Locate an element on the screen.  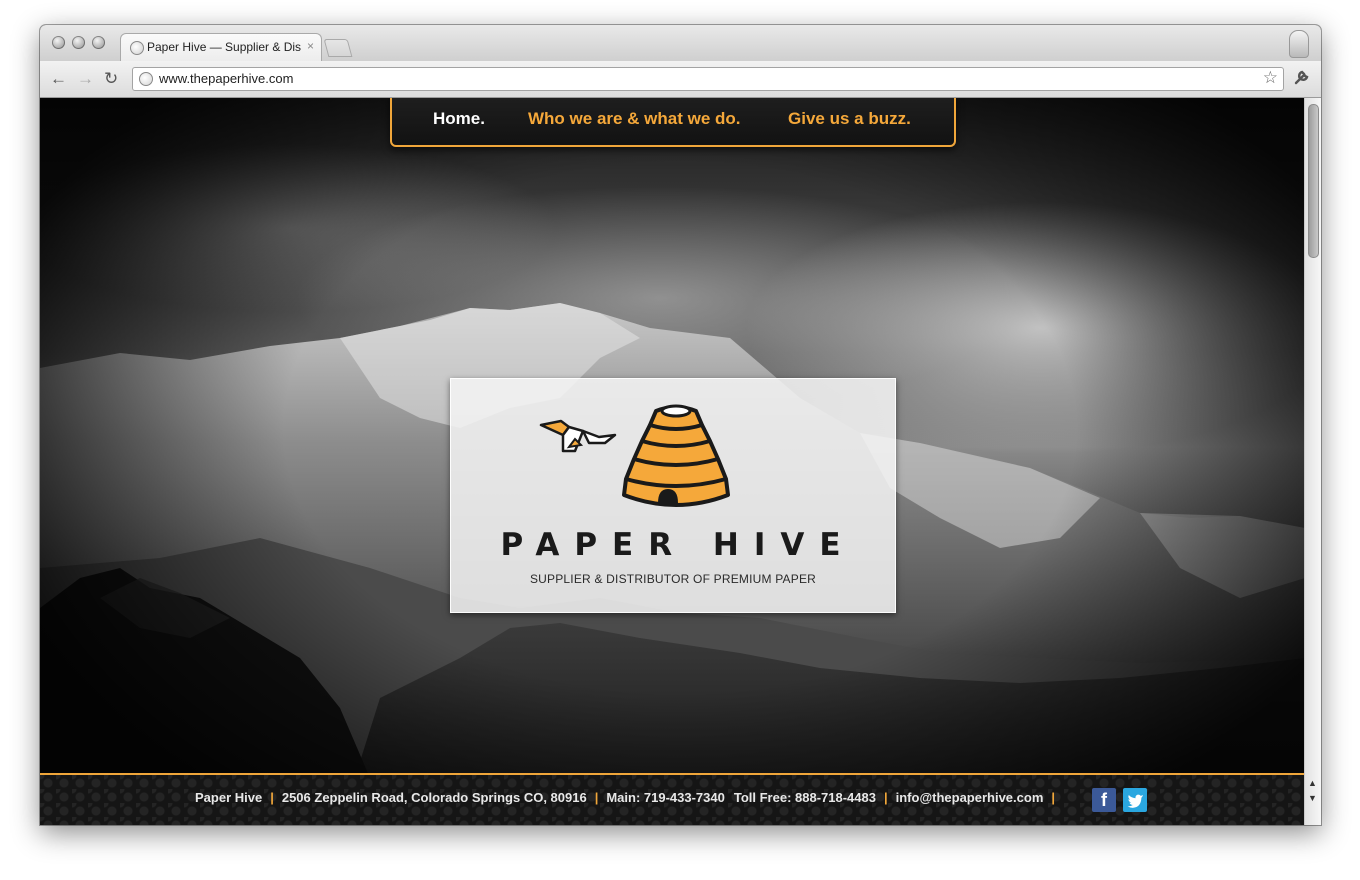
minimize-window-button is located at coordinates (78, 42).